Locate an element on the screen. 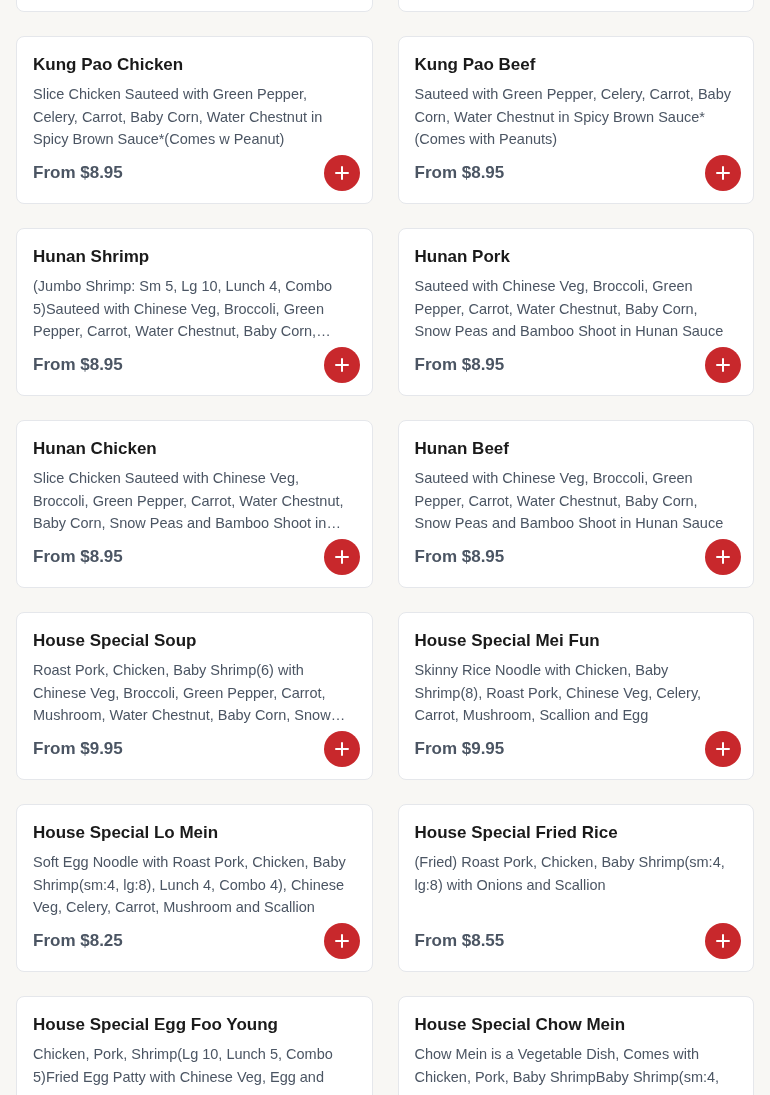 This screenshot has width=770, height=1095. dish-price: From $8.55 is located at coordinates (459, 941).